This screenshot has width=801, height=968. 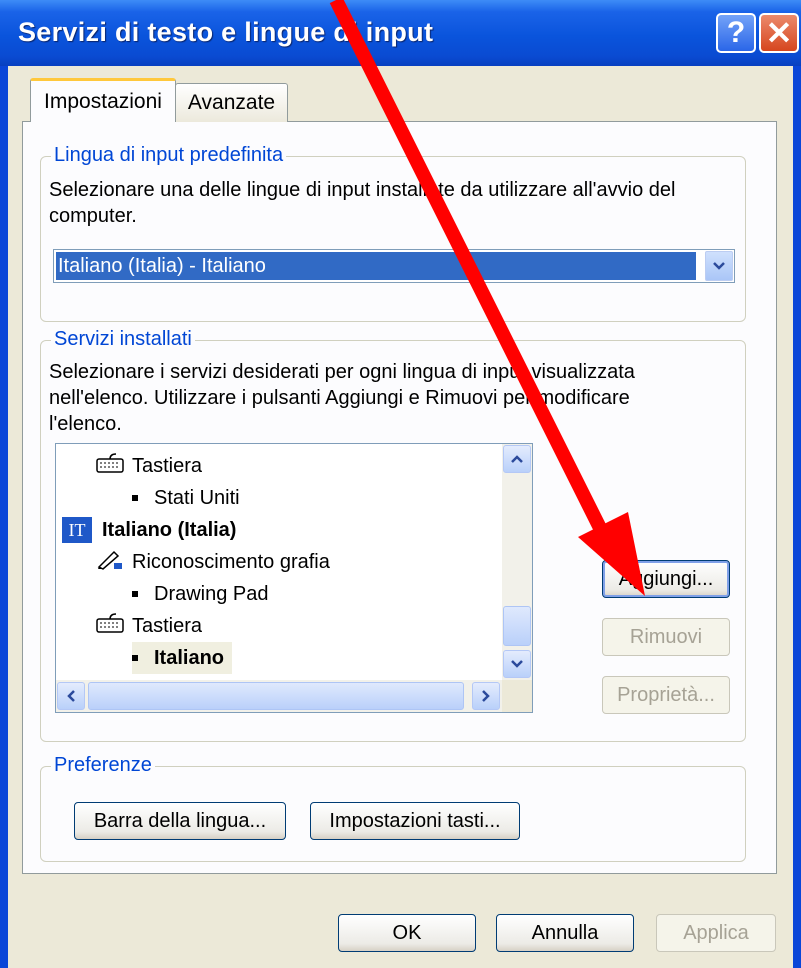 I want to click on scroll-down-icon, so click(x=517, y=664).